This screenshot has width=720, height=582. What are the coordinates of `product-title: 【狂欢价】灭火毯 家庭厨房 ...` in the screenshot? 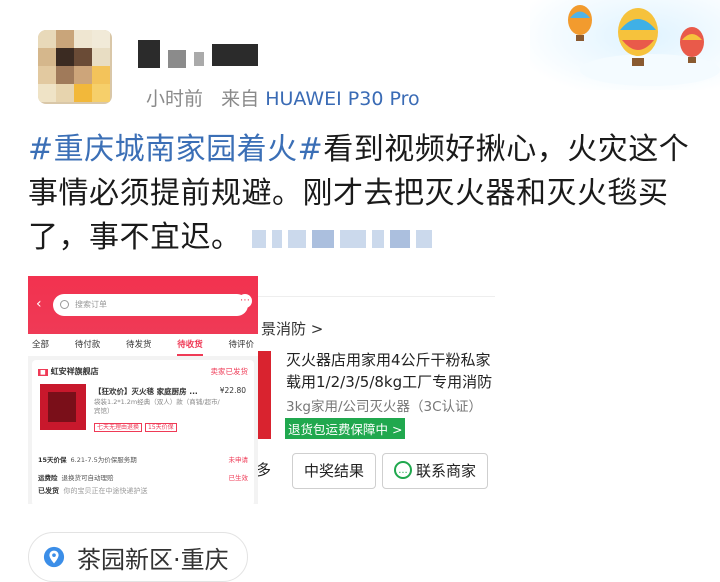 It's located at (146, 391).